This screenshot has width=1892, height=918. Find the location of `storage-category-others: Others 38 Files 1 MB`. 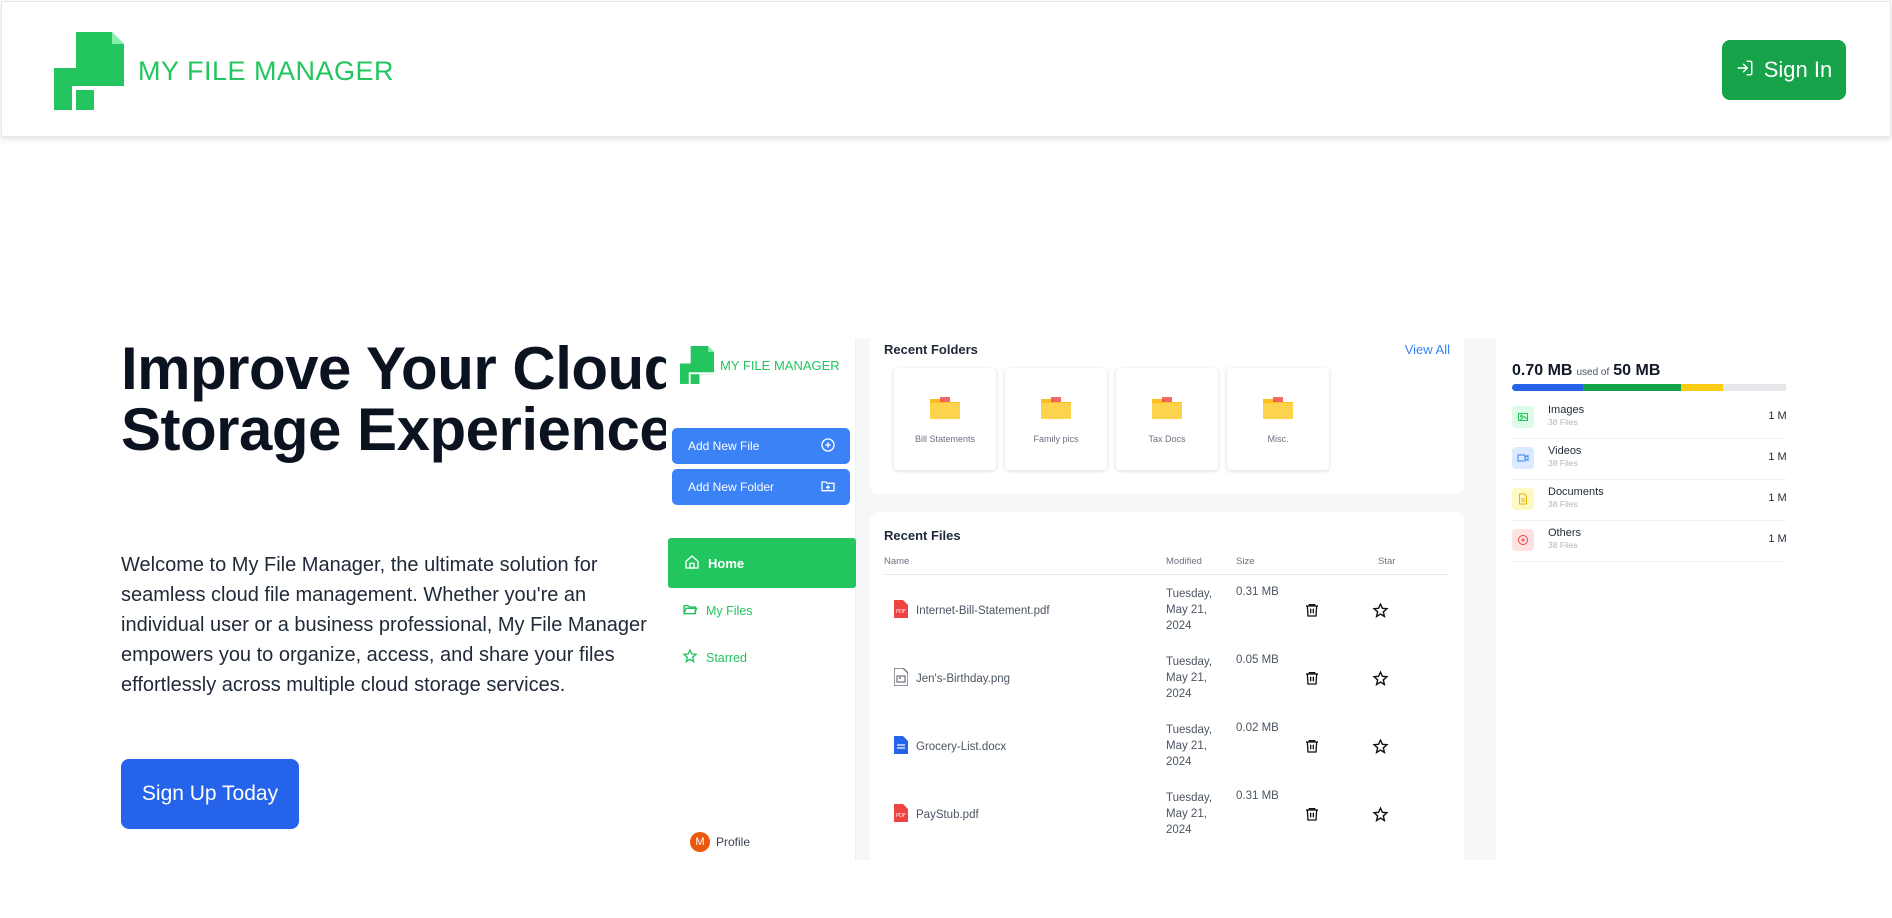

storage-category-others: Others 38 Files 1 MB is located at coordinates (1649, 541).